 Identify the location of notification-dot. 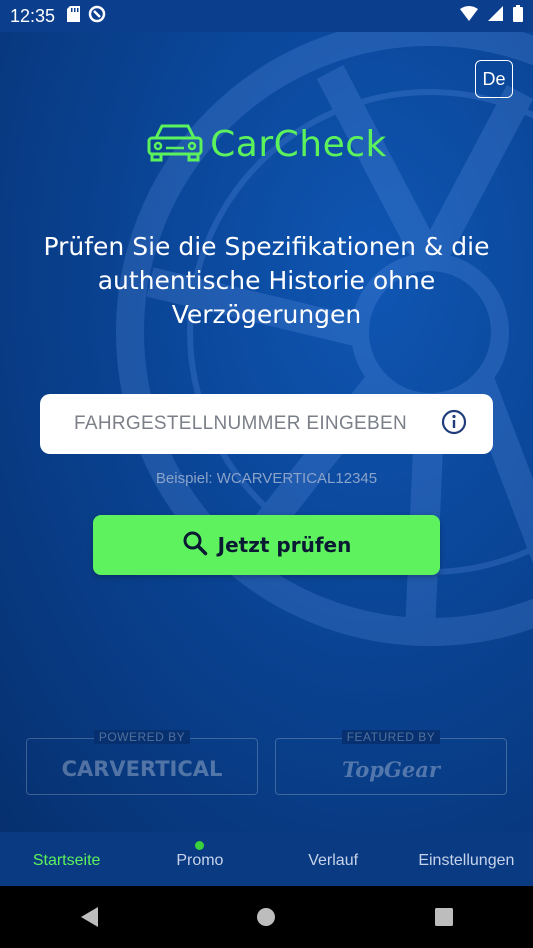
(199, 845).